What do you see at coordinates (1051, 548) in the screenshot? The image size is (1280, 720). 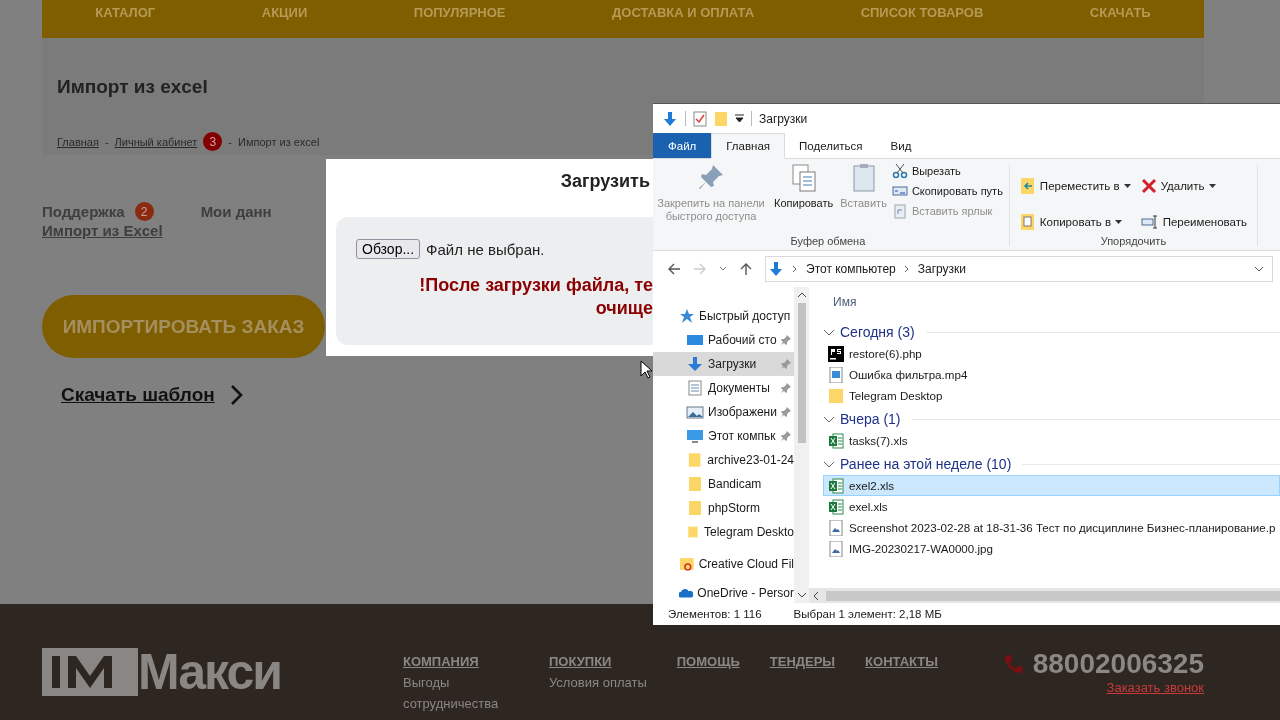 I see `file-row: IMG-20230217-WA0000.jpg` at bounding box center [1051, 548].